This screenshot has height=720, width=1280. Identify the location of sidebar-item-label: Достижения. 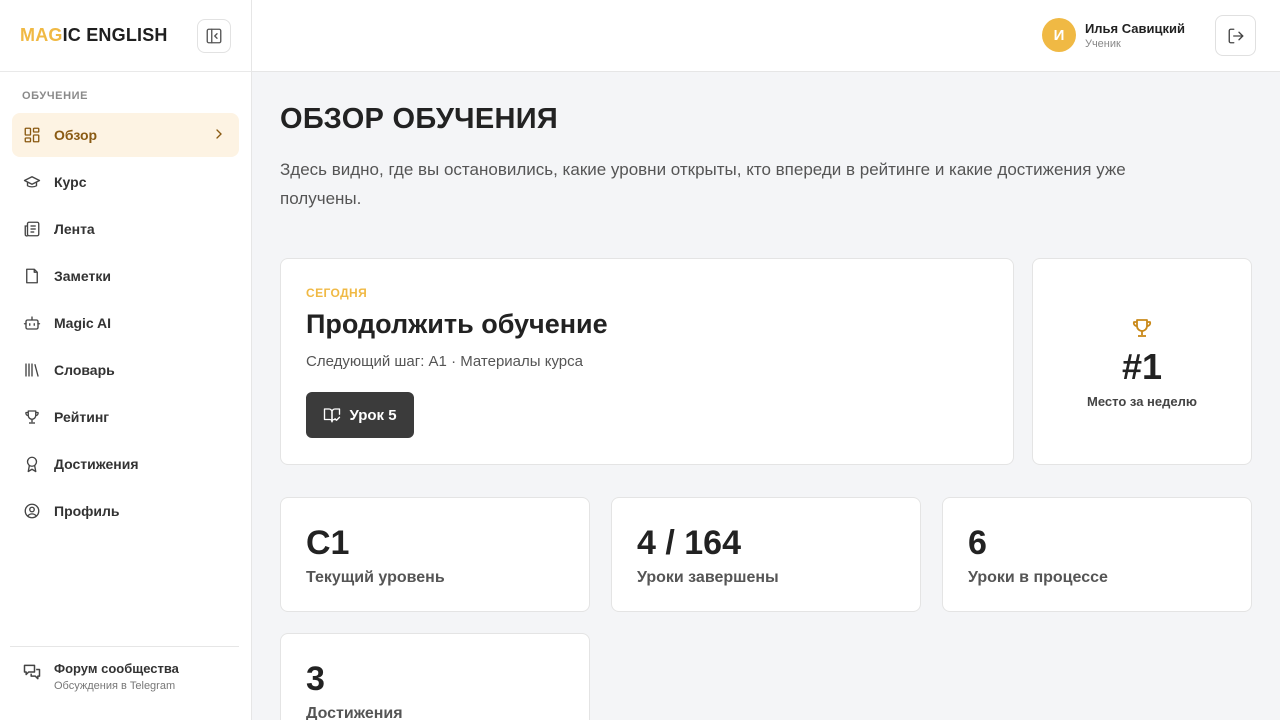
(96, 464).